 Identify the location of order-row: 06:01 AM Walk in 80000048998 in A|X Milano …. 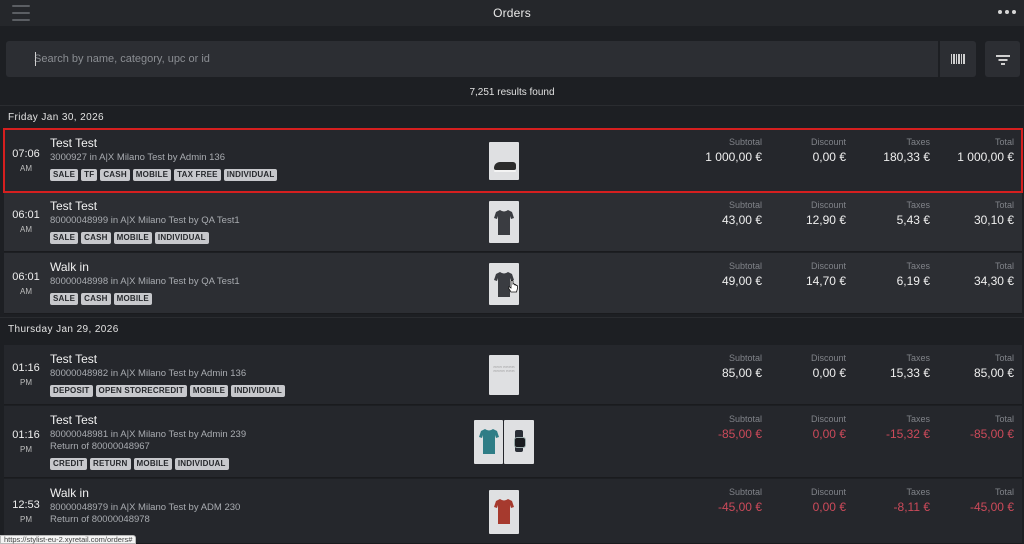
(513, 283).